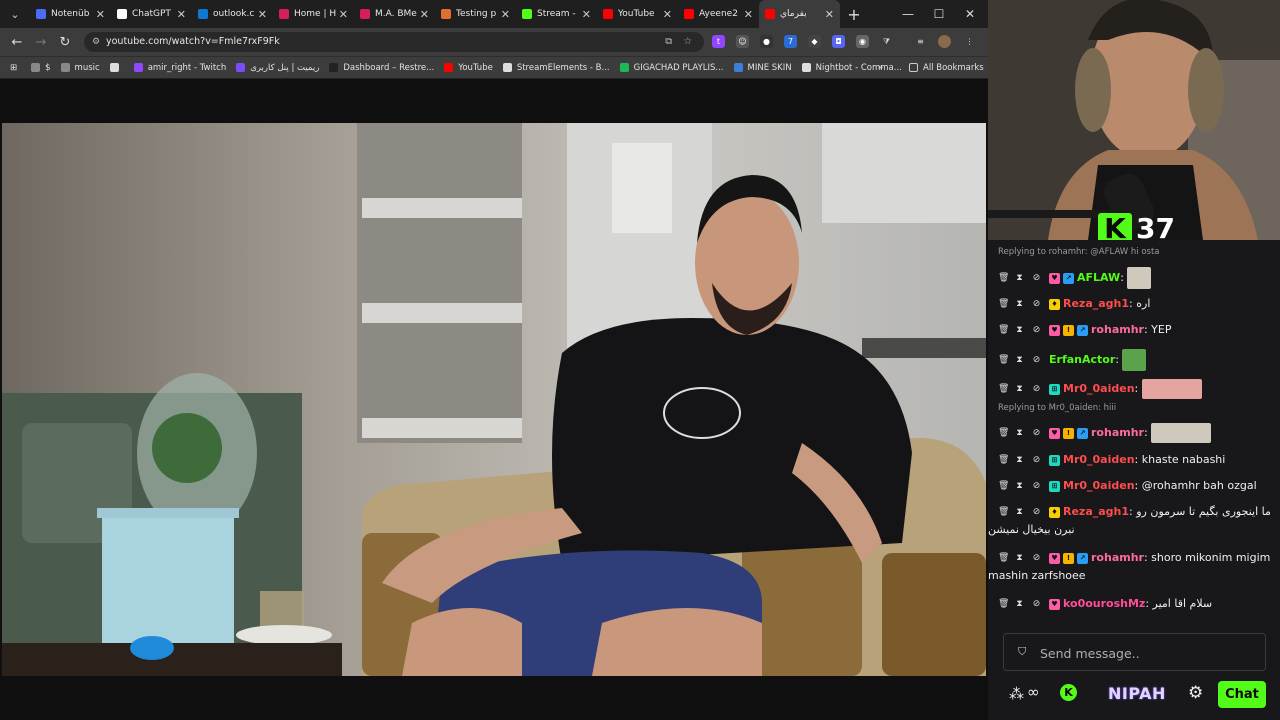 The width and height of the screenshot is (1280, 720). I want to click on extension-face-icon: ☺, so click(742, 41).